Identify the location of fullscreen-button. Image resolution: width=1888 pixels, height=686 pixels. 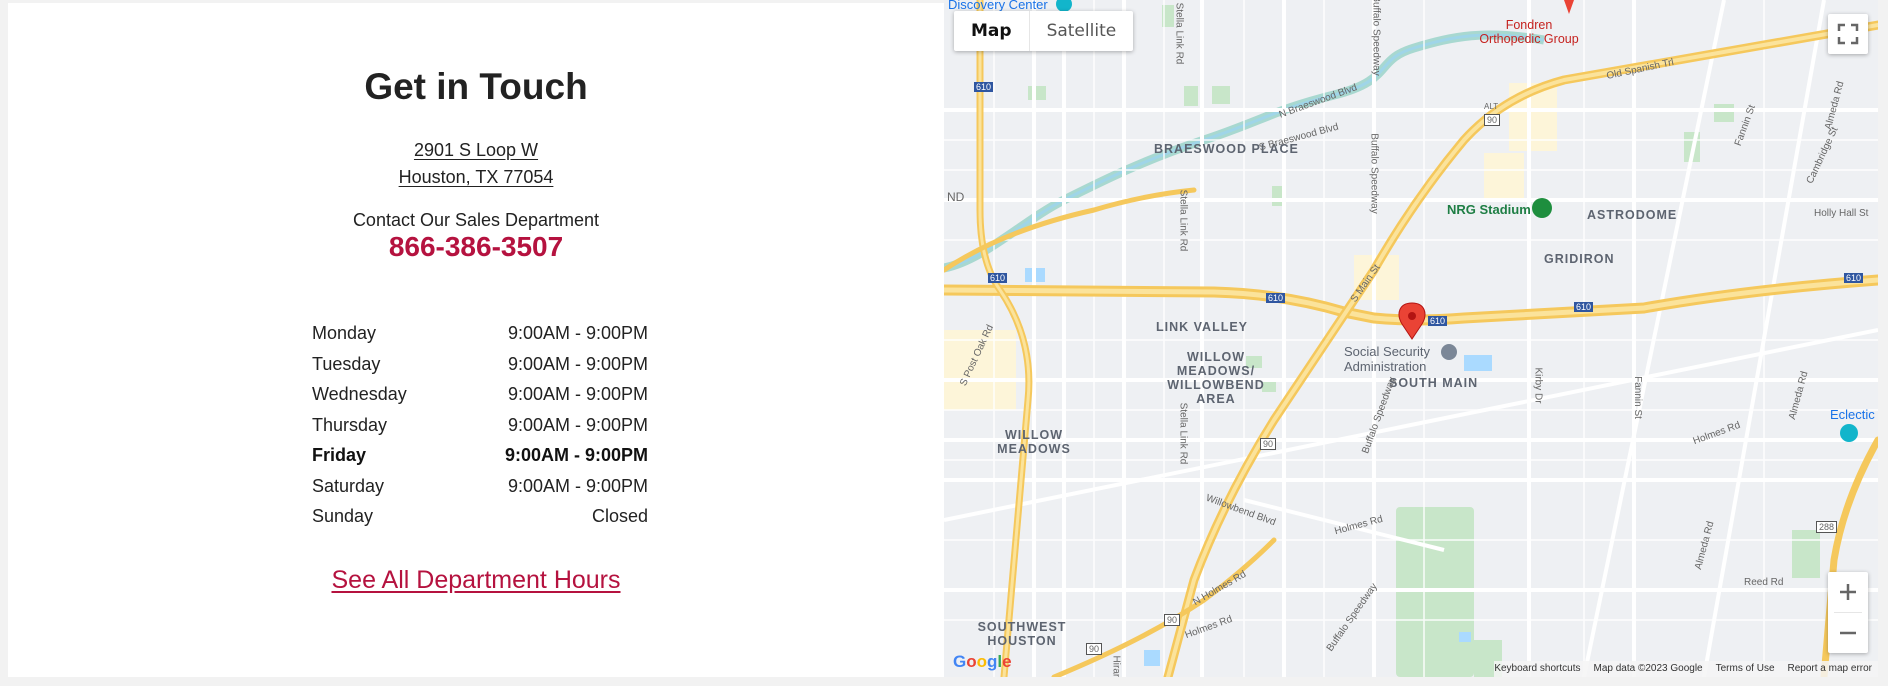
(1848, 34).